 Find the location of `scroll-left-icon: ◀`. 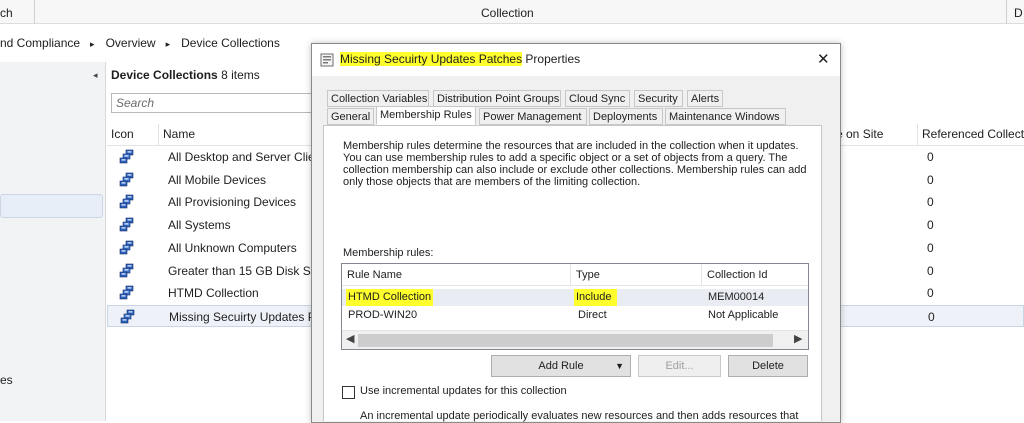

scroll-left-icon: ◀ is located at coordinates (350, 338).